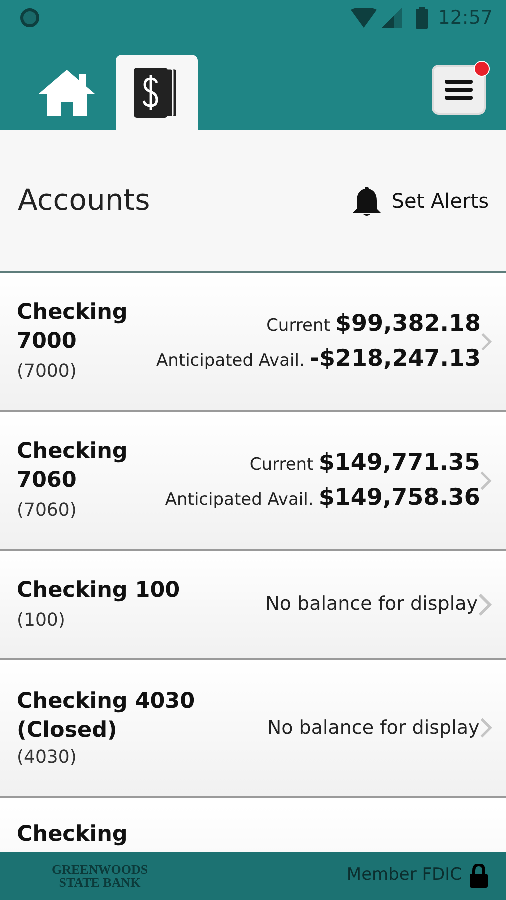  I want to click on signal-icon, so click(391, 18).